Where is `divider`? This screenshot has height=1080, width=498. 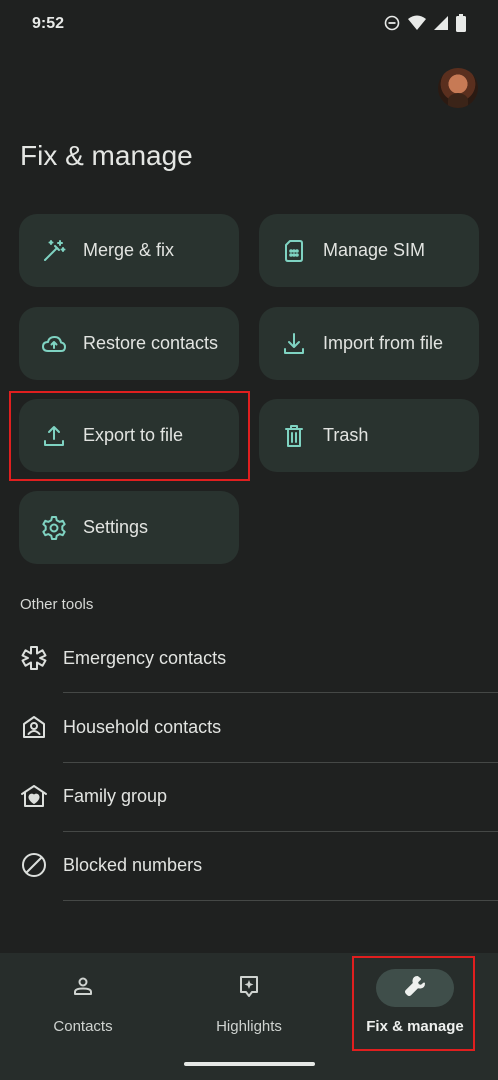
divider is located at coordinates (280, 900).